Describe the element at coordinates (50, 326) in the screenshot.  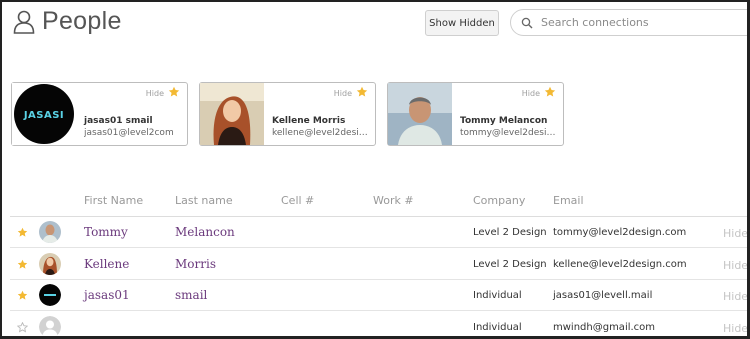
I see `default-avatar-icon` at that location.